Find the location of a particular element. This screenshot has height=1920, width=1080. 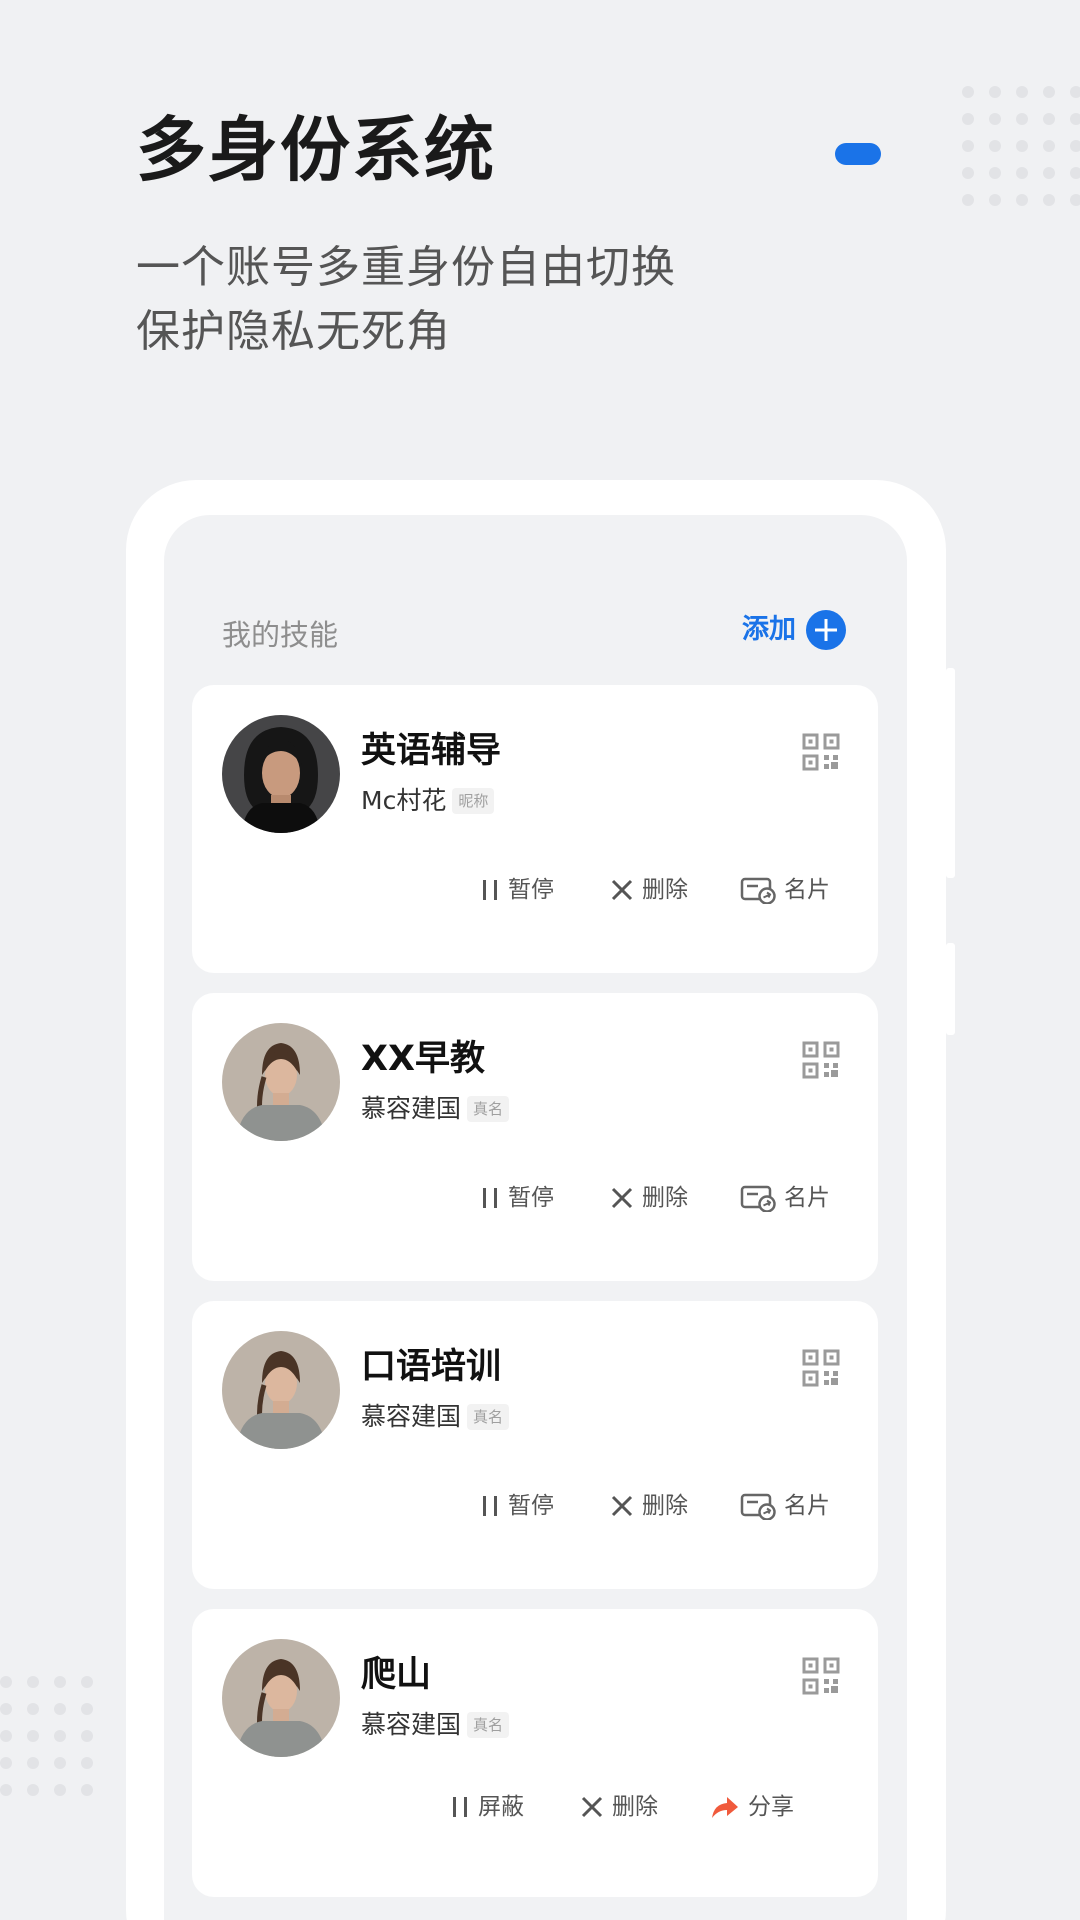

skill-card: 口语培训 慕容建国 真名 暂停 删除 名片 is located at coordinates (535, 1445).